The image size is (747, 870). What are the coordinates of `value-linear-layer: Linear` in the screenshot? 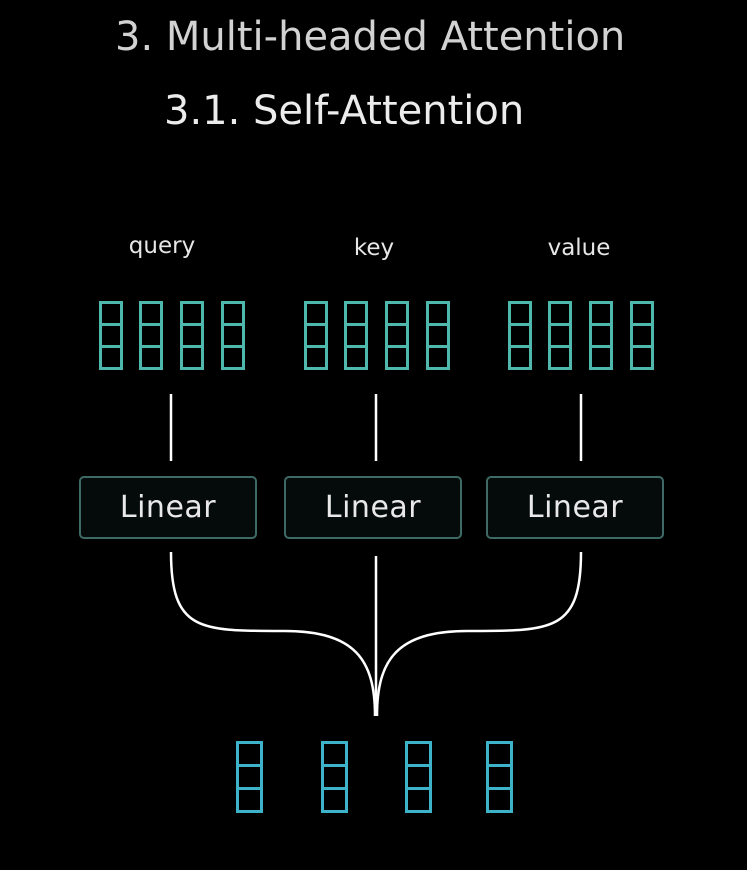 It's located at (575, 507).